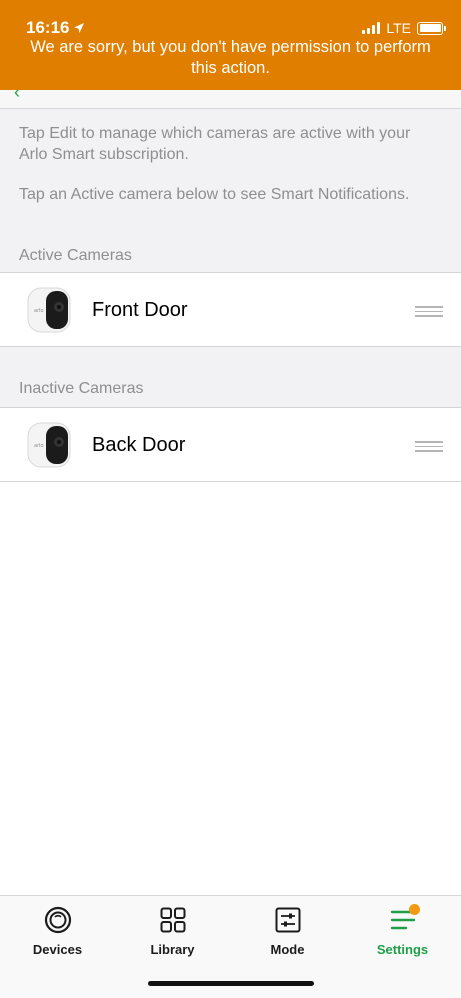  Describe the element at coordinates (48, 27) in the screenshot. I see `time-text: 16:16` at that location.